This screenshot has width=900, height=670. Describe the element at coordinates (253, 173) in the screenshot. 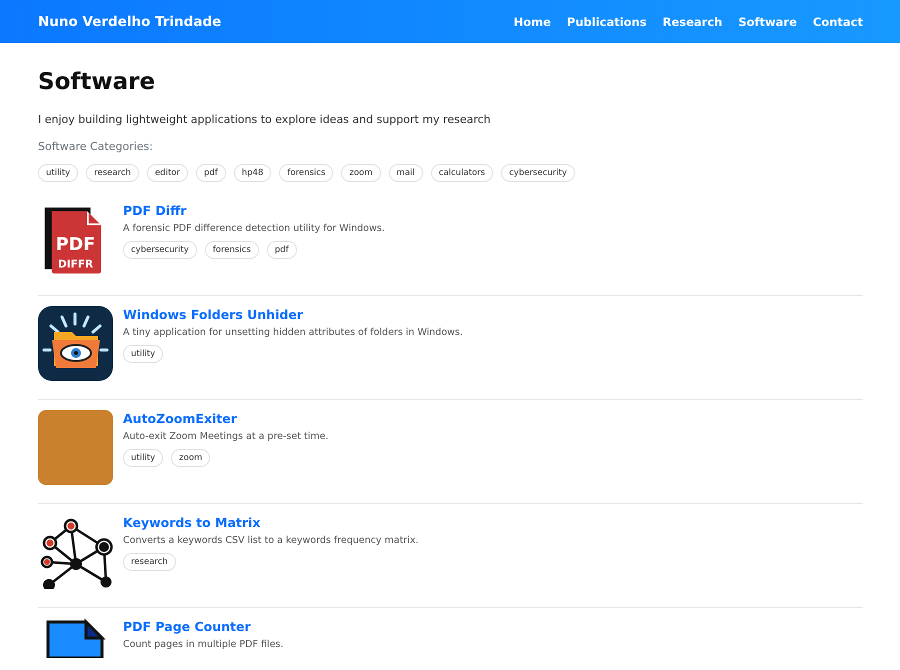

I see `category-tag: hp48` at that location.